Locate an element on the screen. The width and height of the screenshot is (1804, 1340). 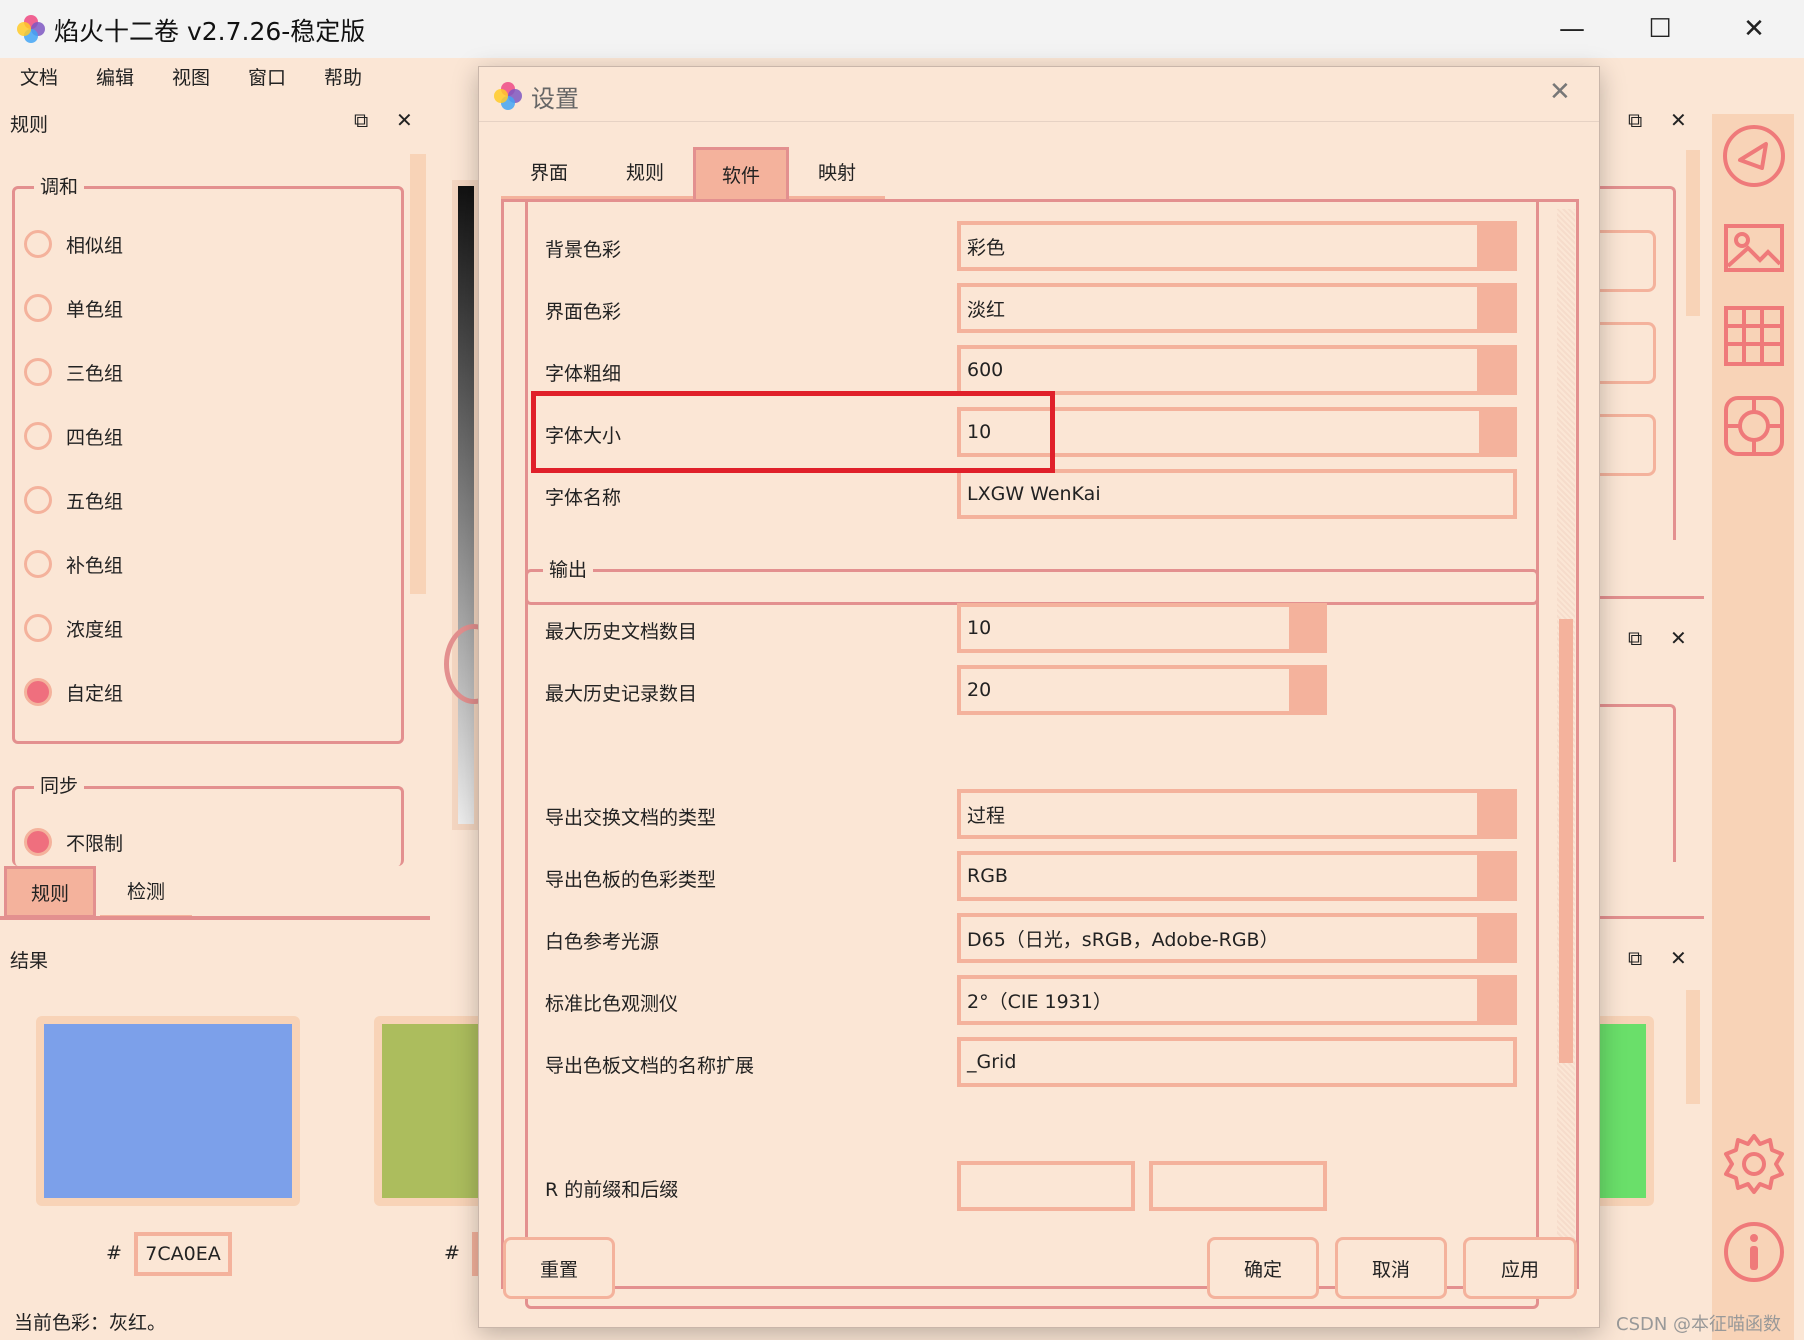
image-icon is located at coordinates (1754, 248).